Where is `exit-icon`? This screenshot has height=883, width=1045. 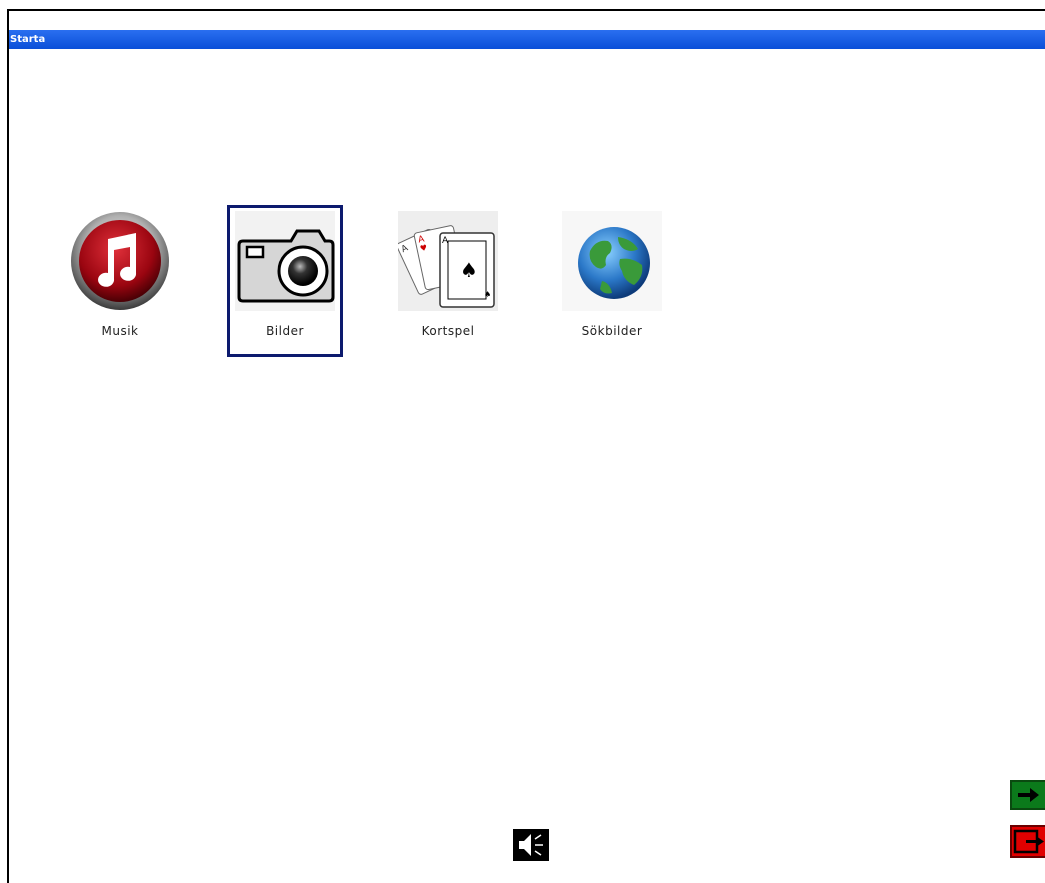 exit-icon is located at coordinates (1028, 841).